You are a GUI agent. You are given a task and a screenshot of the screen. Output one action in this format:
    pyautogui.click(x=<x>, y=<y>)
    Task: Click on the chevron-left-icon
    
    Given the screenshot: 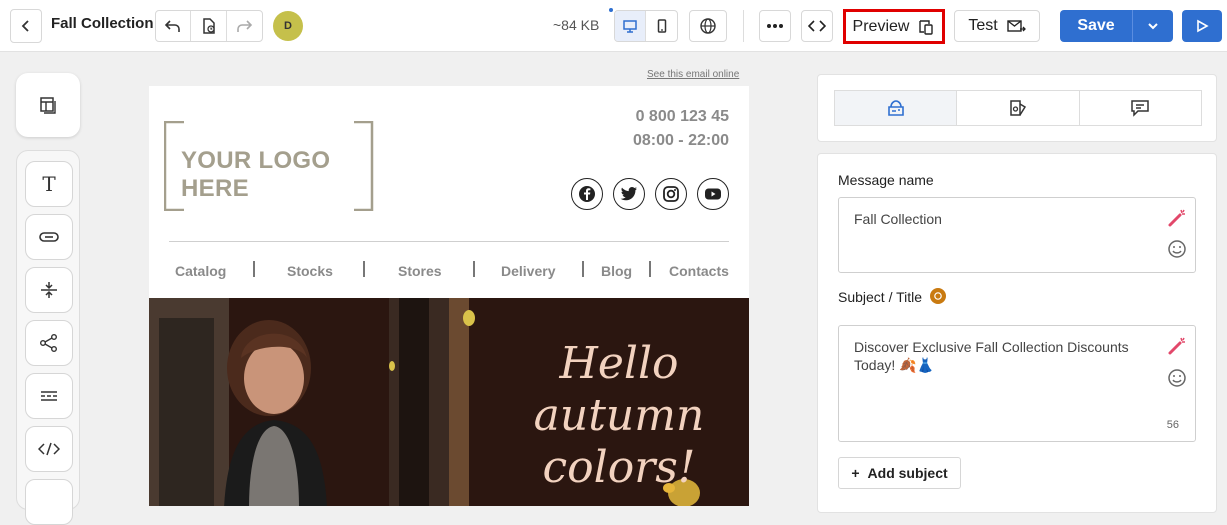 What is the action you would take?
    pyautogui.click(x=25, y=26)
    